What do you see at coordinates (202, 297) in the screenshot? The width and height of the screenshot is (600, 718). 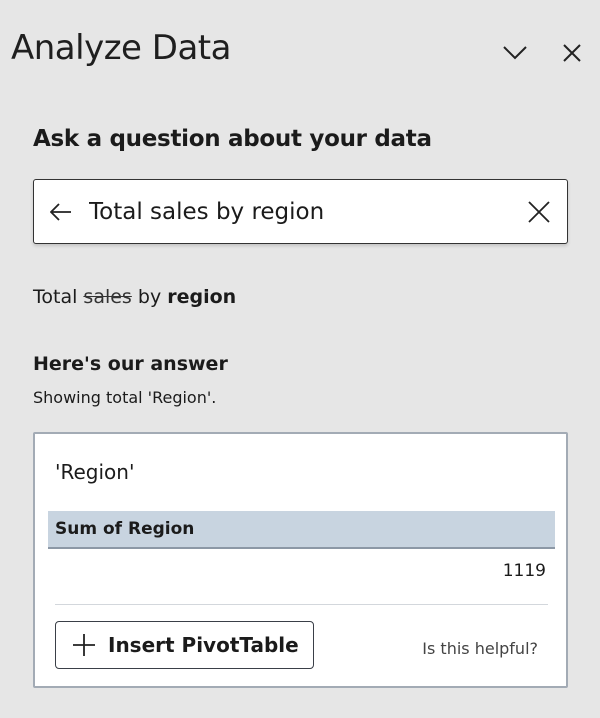 I see `interp-matched-field: region` at bounding box center [202, 297].